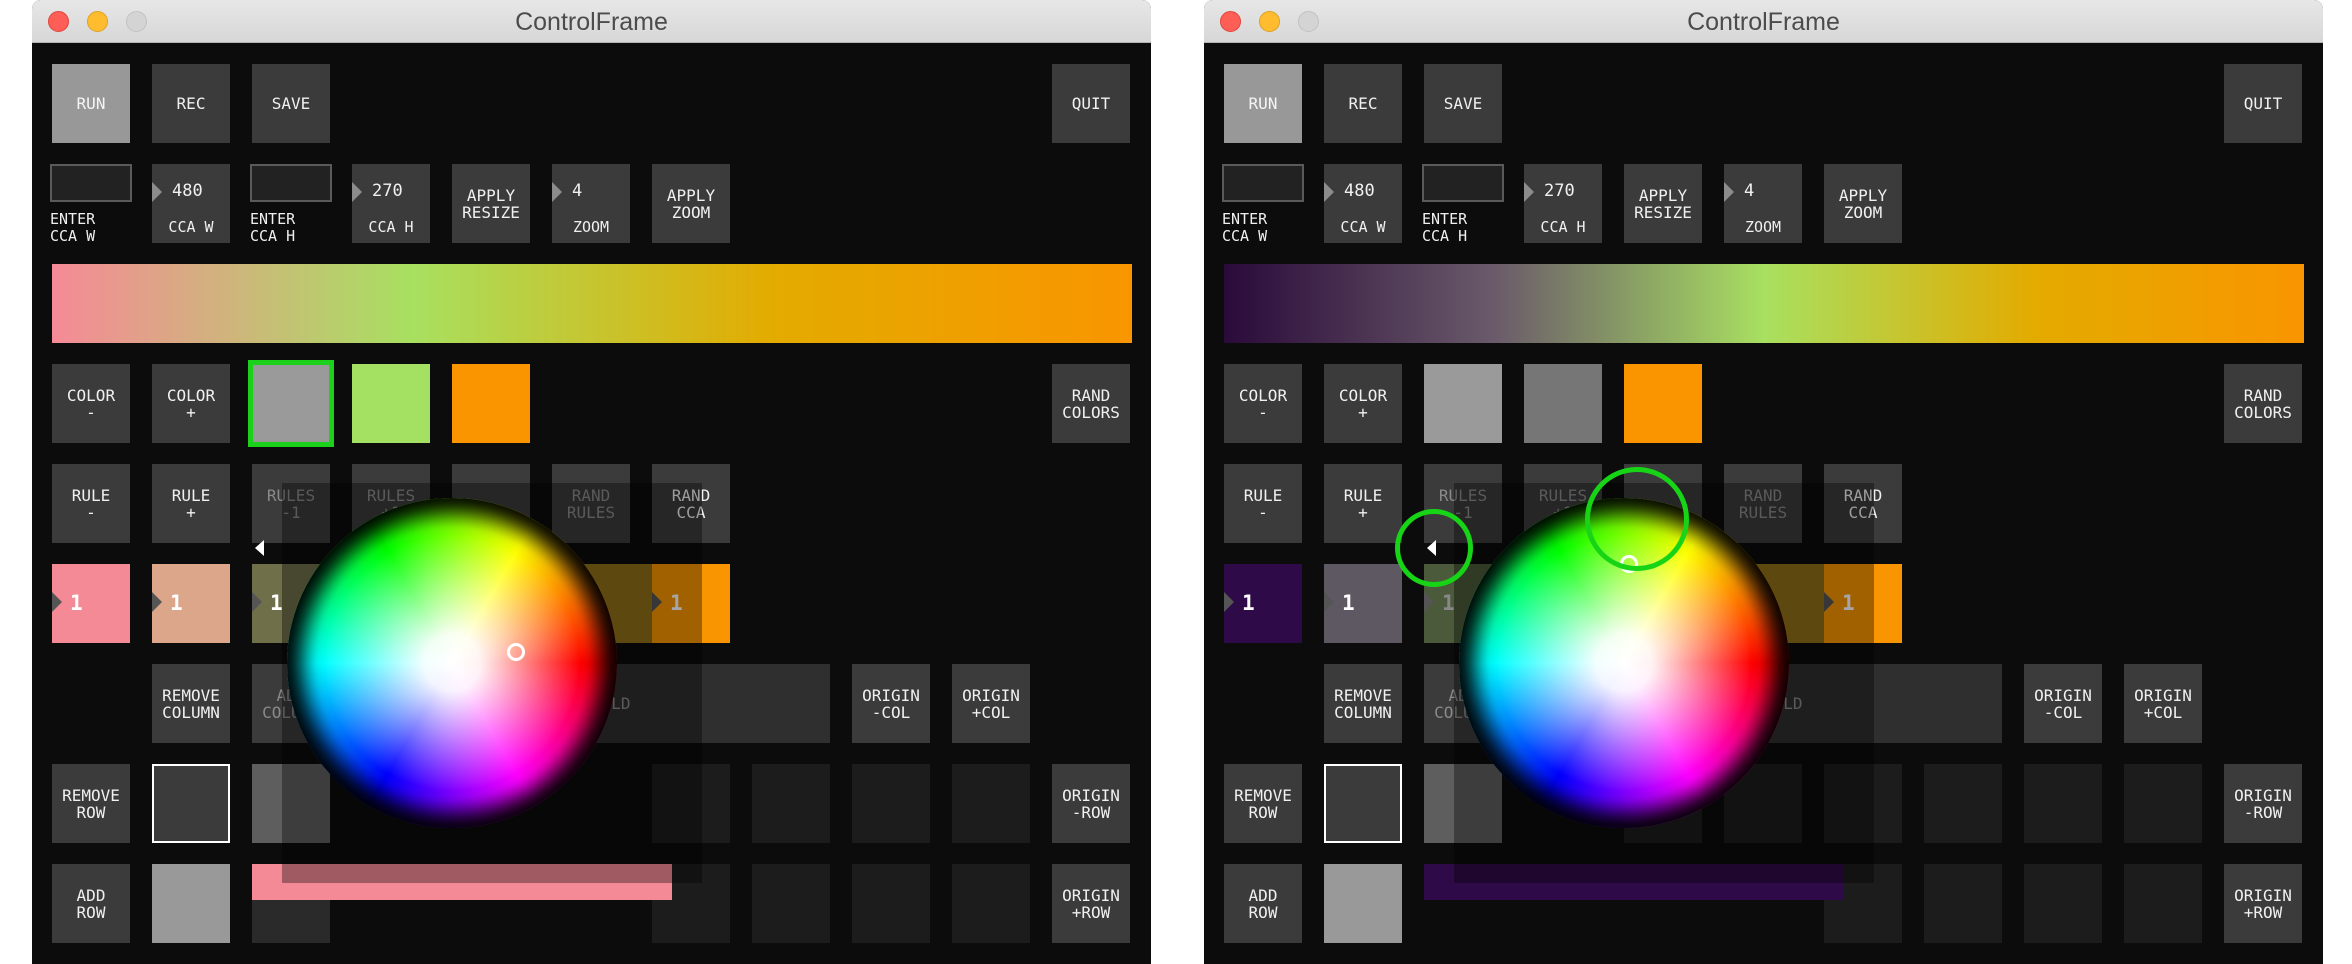  Describe the element at coordinates (1245, 227) in the screenshot. I see `enter-cca-w-label: ENTER CCA W` at that location.